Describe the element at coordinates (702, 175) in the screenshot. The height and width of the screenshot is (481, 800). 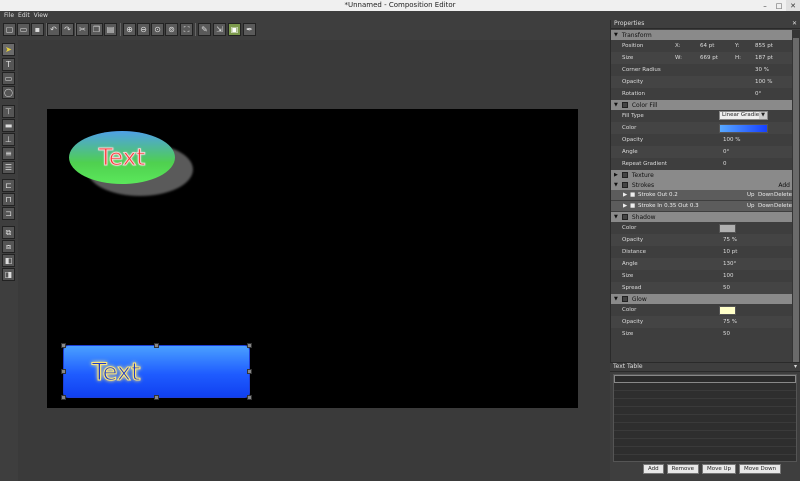
I see `section-texture: ▶ Texture` at that location.